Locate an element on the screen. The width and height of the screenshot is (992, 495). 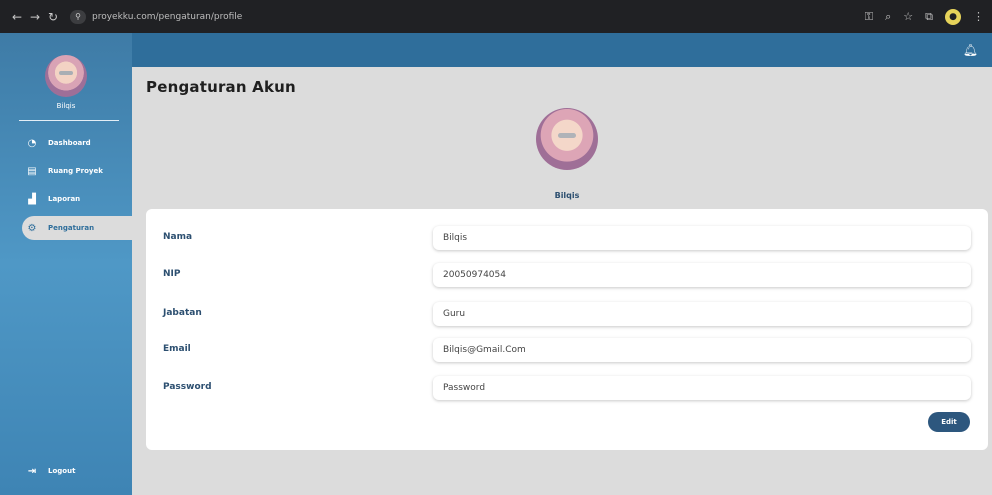
top-bar: 🔔︎ is located at coordinates (562, 50).